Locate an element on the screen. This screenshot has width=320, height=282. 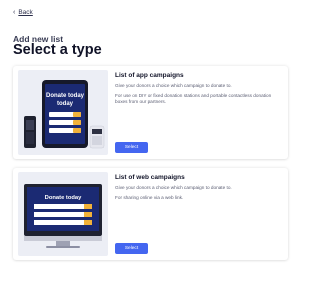
back-link: ‹ Back is located at coordinates (23, 12).